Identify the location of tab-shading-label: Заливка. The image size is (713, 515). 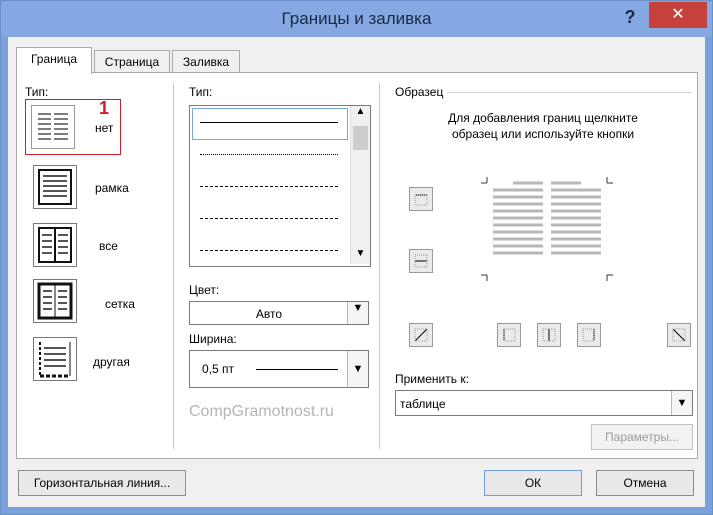
(206, 62).